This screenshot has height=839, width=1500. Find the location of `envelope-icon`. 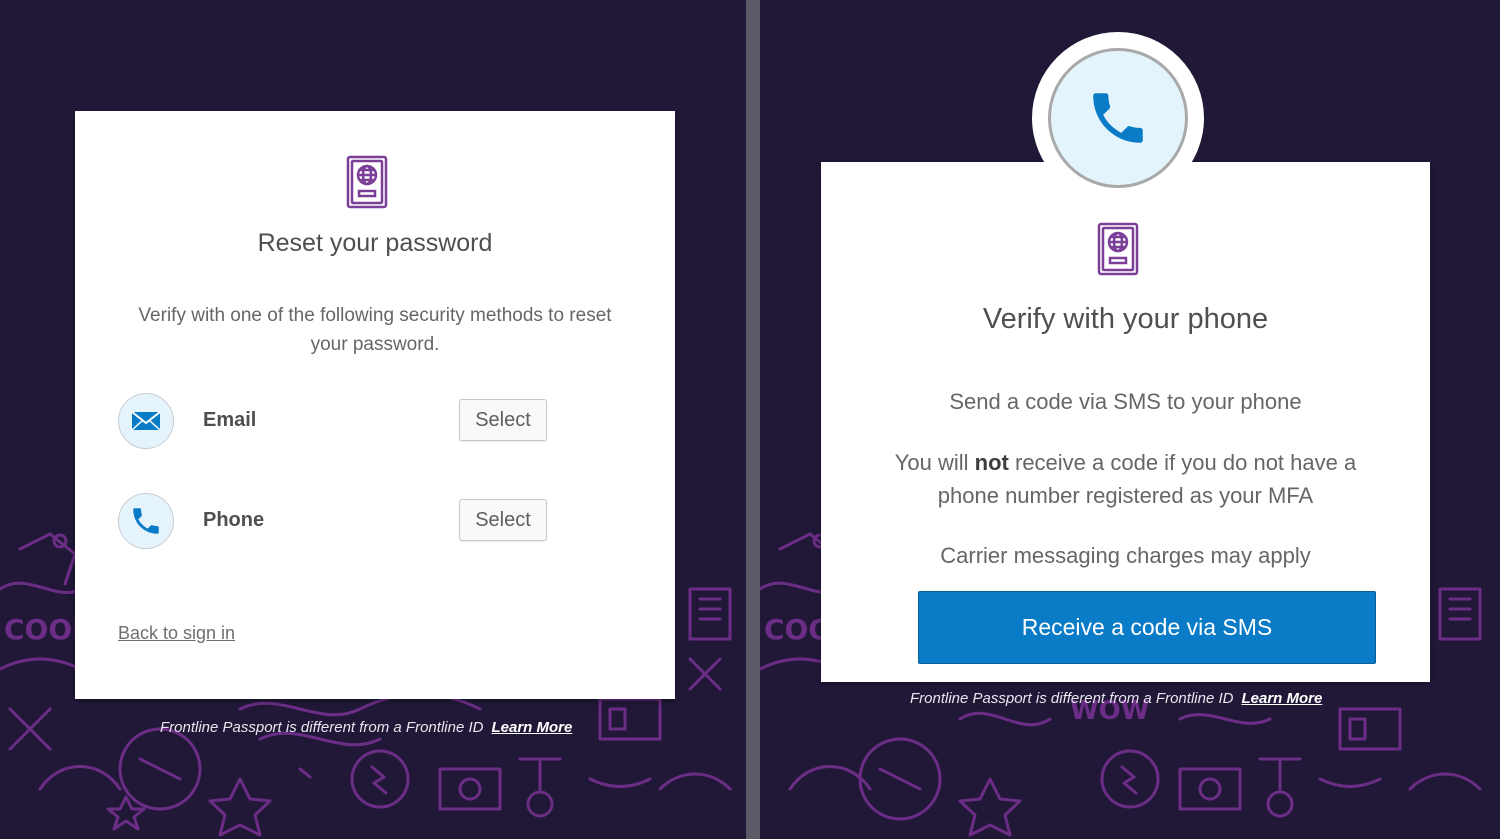

envelope-icon is located at coordinates (146, 421).